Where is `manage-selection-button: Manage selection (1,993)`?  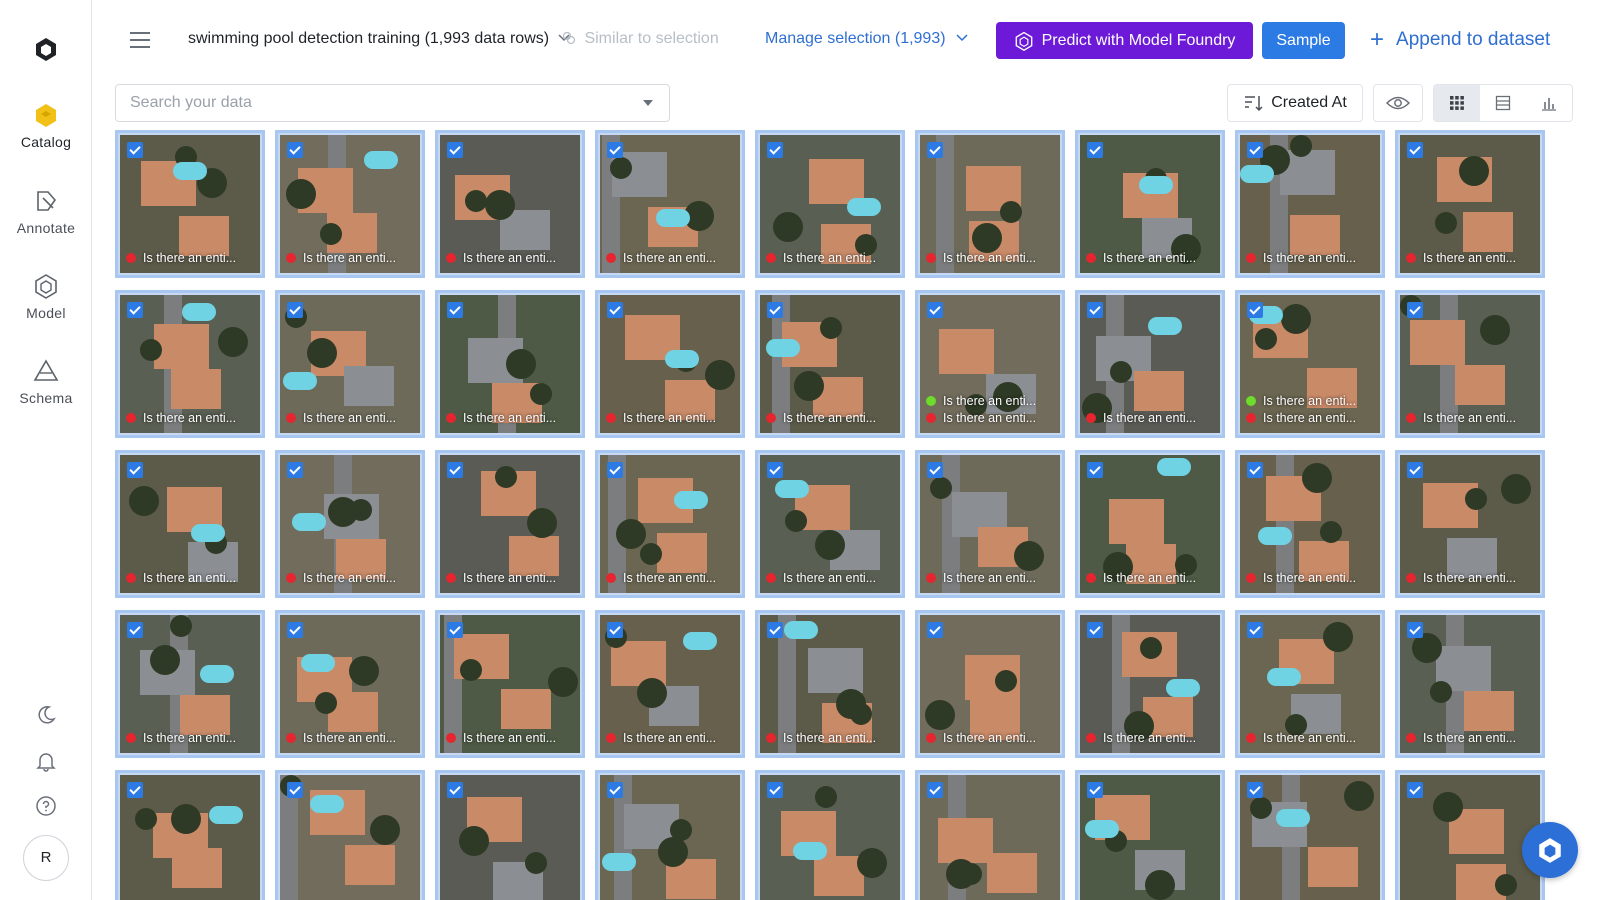
manage-selection-button: Manage selection (1,993) is located at coordinates (866, 39).